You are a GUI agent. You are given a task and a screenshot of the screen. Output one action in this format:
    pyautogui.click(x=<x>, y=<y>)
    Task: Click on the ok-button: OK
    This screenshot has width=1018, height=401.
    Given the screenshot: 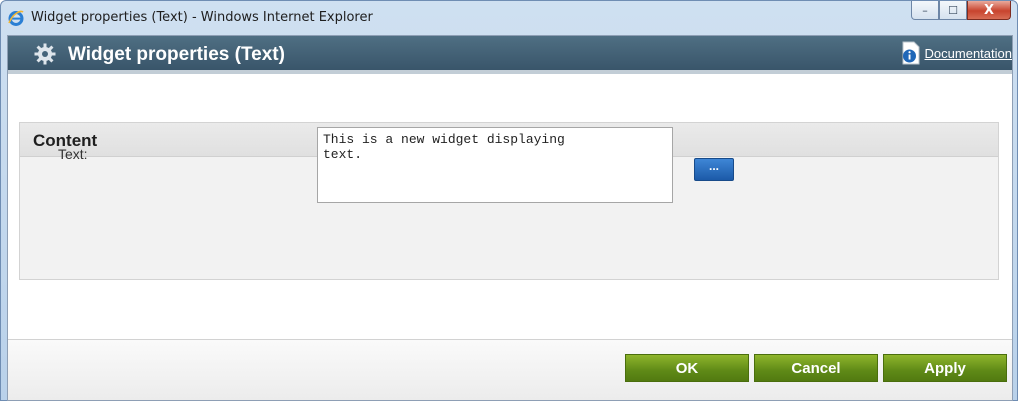 What is the action you would take?
    pyautogui.click(x=687, y=368)
    